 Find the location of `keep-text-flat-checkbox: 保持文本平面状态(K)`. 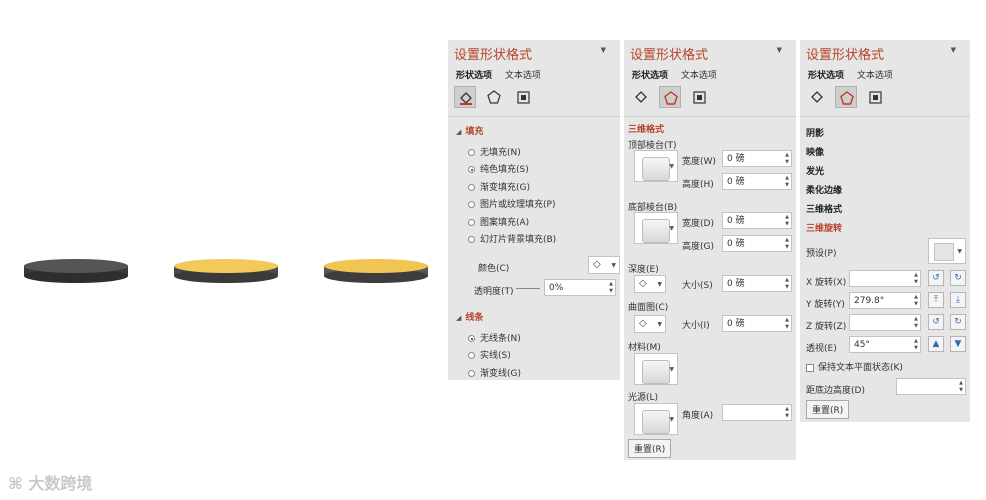

keep-text-flat-checkbox: 保持文本平面状态(K) is located at coordinates (854, 366).